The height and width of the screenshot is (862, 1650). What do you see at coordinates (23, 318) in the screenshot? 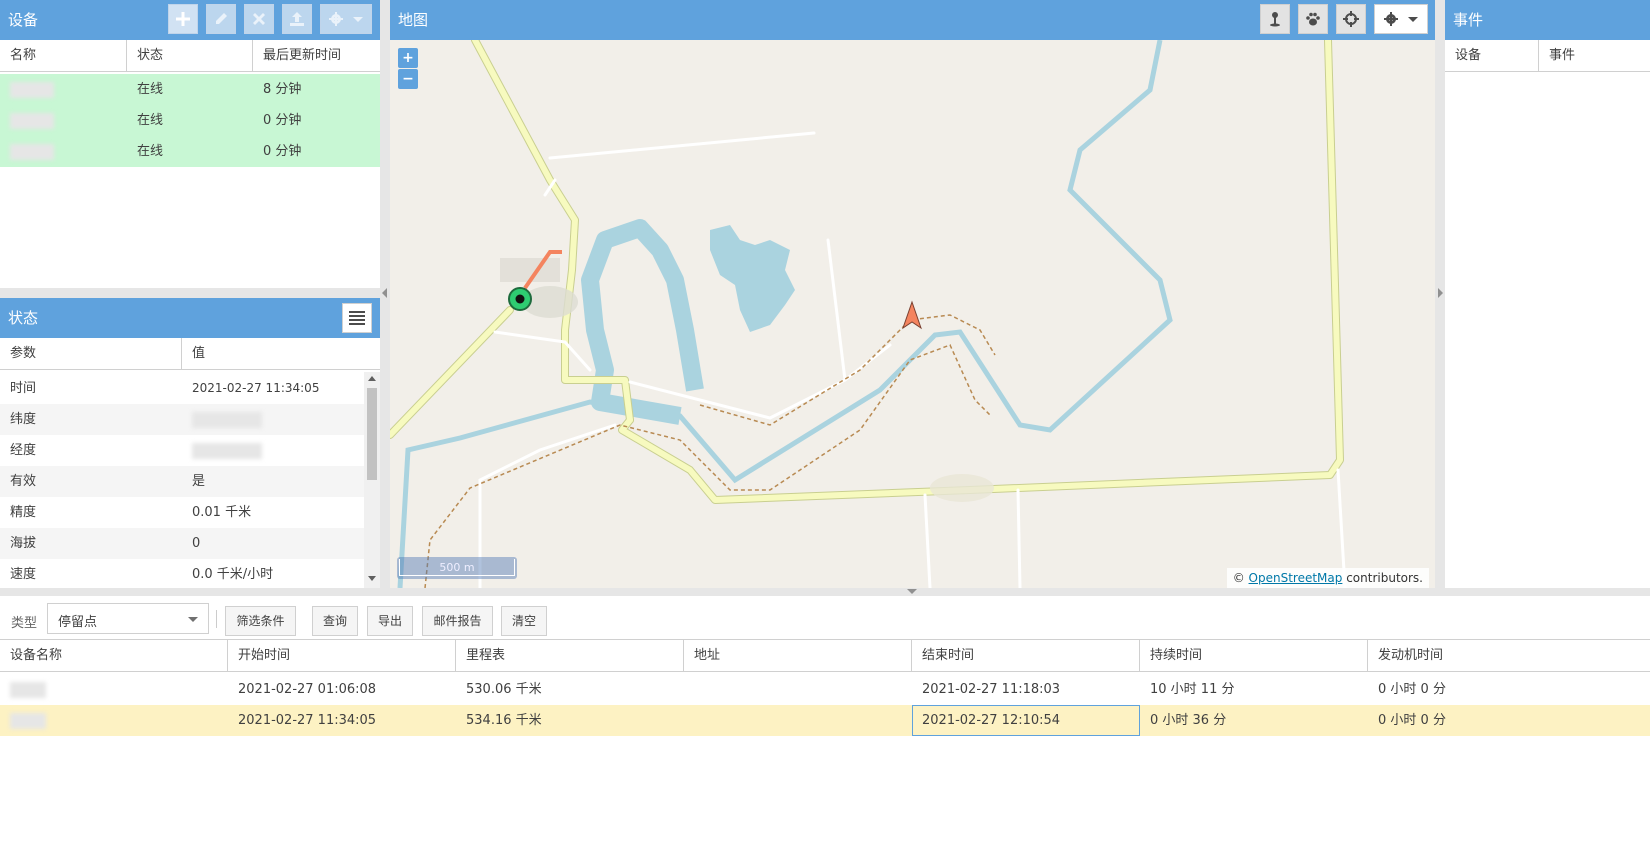
I see `state-panel-title: 状态` at bounding box center [23, 318].